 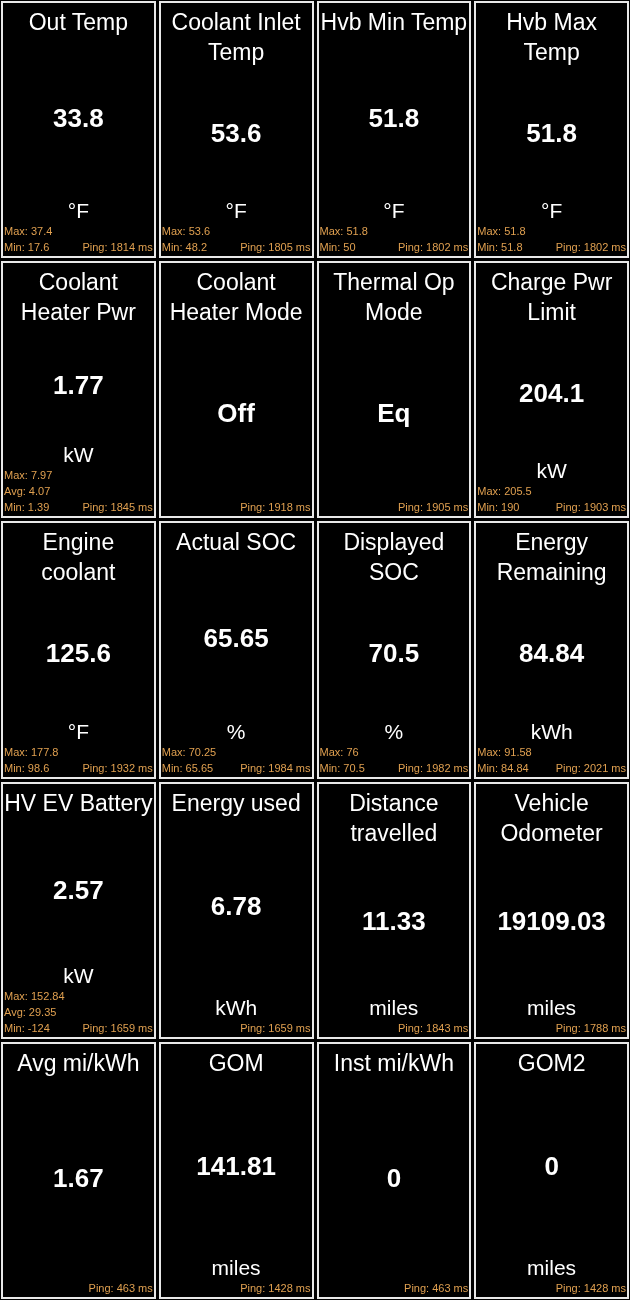 I want to click on stat-text: Avg: 29.35, so click(x=31, y=1012).